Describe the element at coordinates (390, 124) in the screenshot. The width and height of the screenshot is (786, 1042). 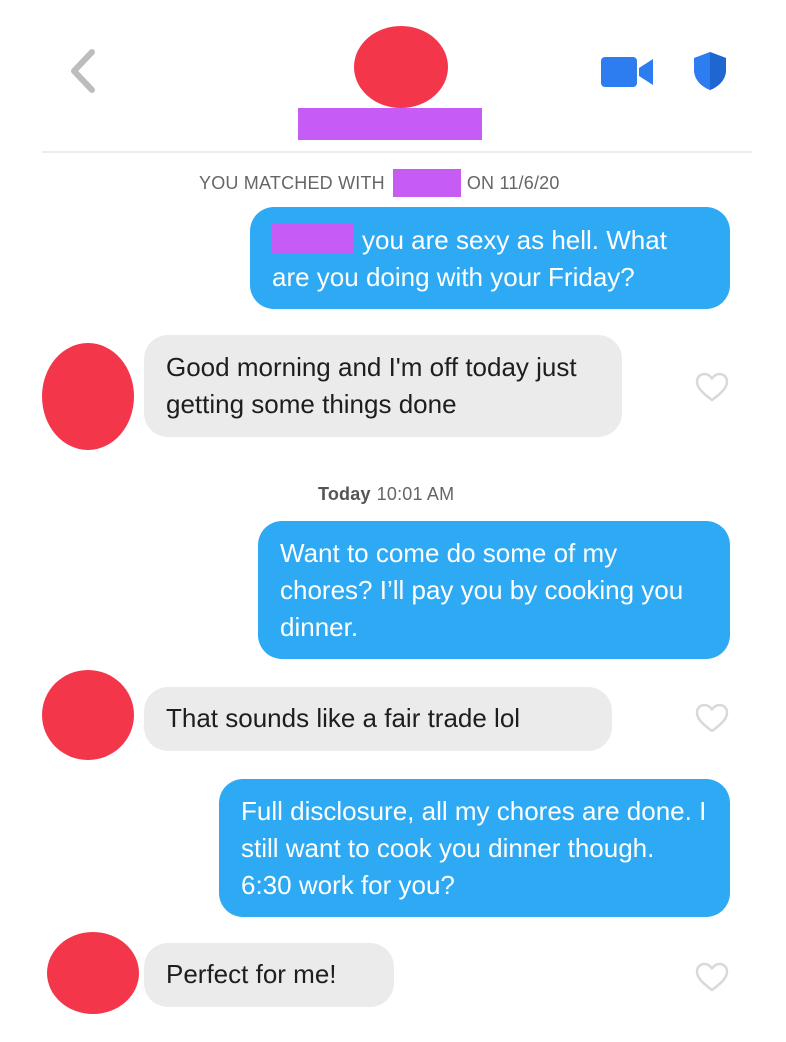
I see `match-name-redacted` at that location.